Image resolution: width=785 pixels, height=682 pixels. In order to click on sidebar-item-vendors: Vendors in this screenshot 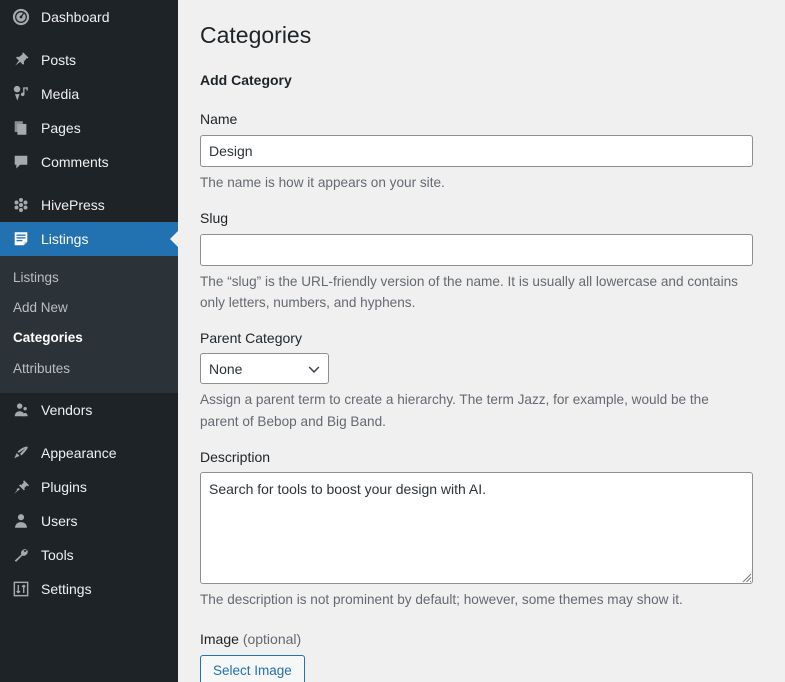, I will do `click(89, 410)`.